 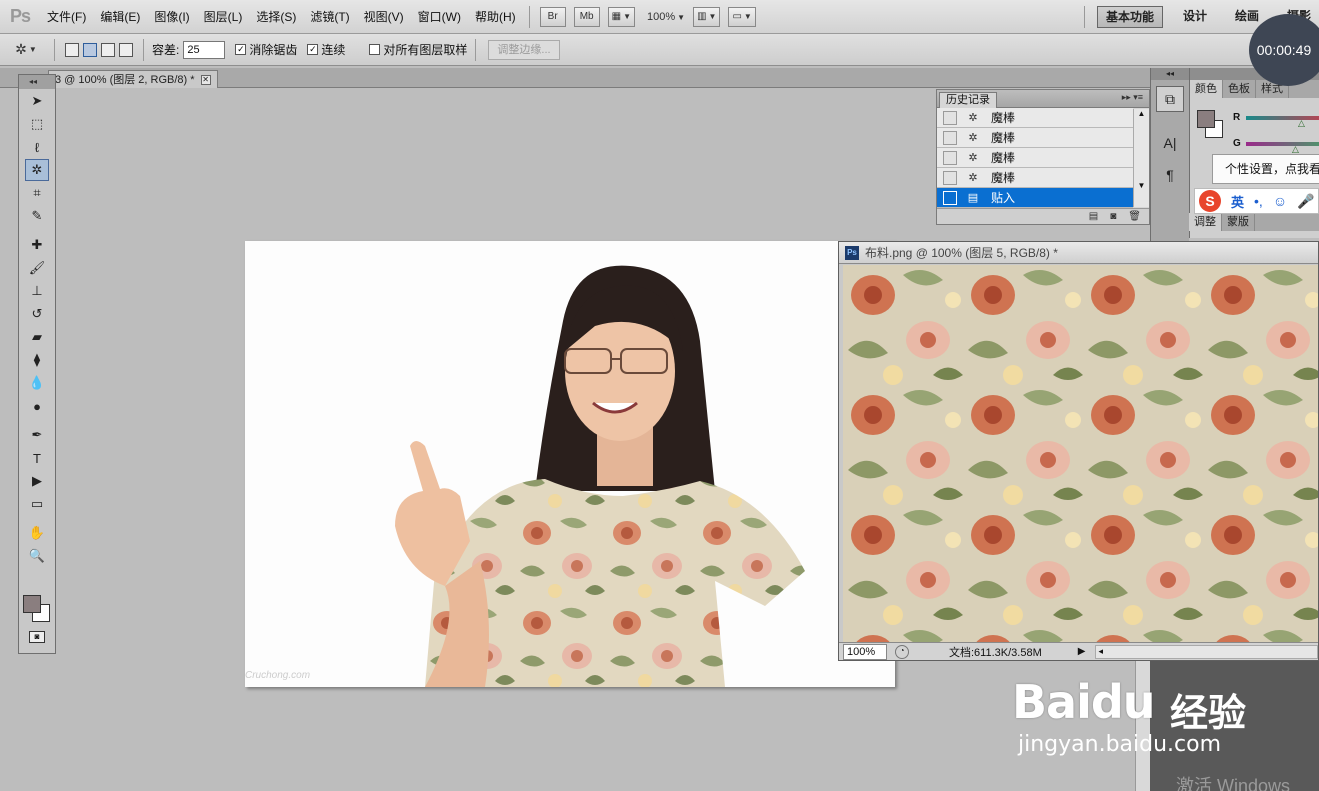 I want to click on zoom-tool-icon: 🔍, so click(x=37, y=556).